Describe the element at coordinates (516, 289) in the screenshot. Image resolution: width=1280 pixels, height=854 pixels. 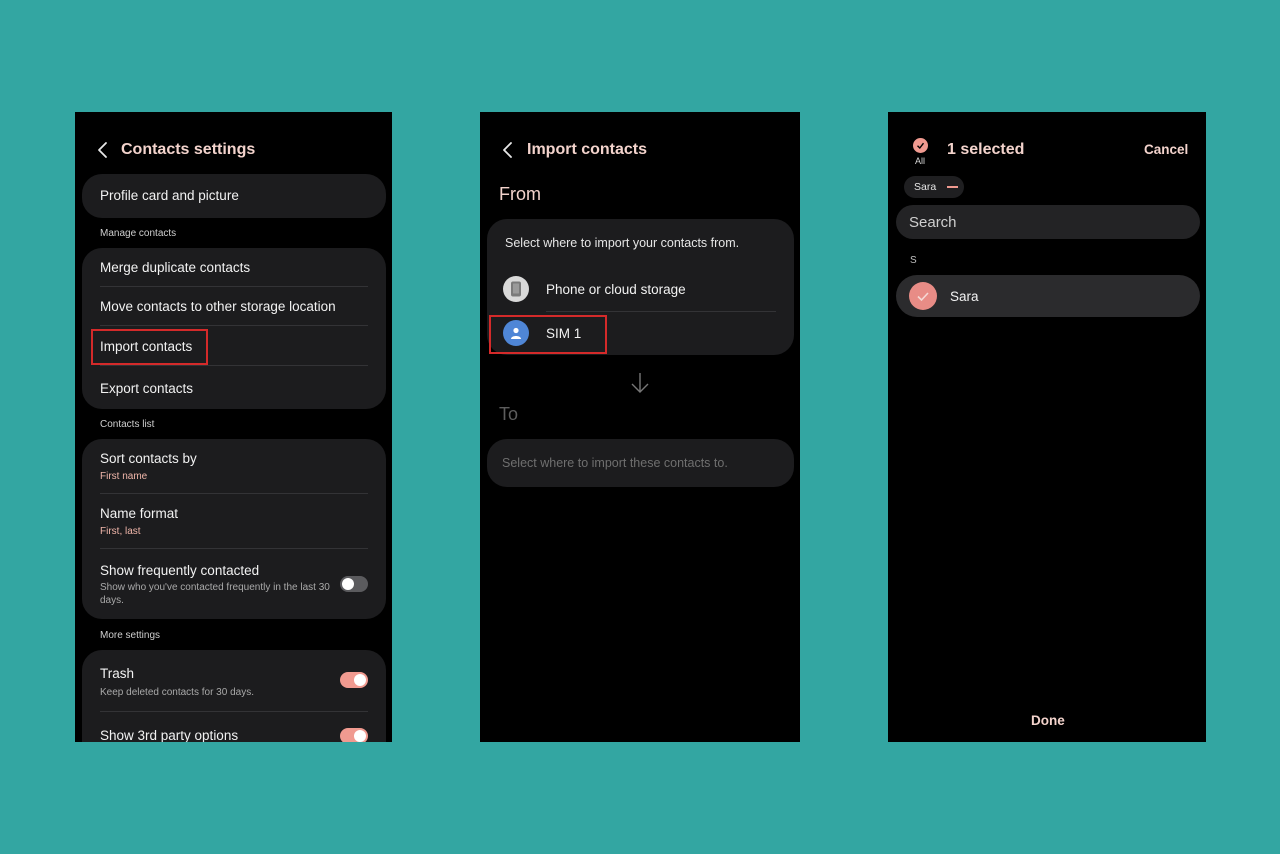
I see `phone-storage-icon` at that location.